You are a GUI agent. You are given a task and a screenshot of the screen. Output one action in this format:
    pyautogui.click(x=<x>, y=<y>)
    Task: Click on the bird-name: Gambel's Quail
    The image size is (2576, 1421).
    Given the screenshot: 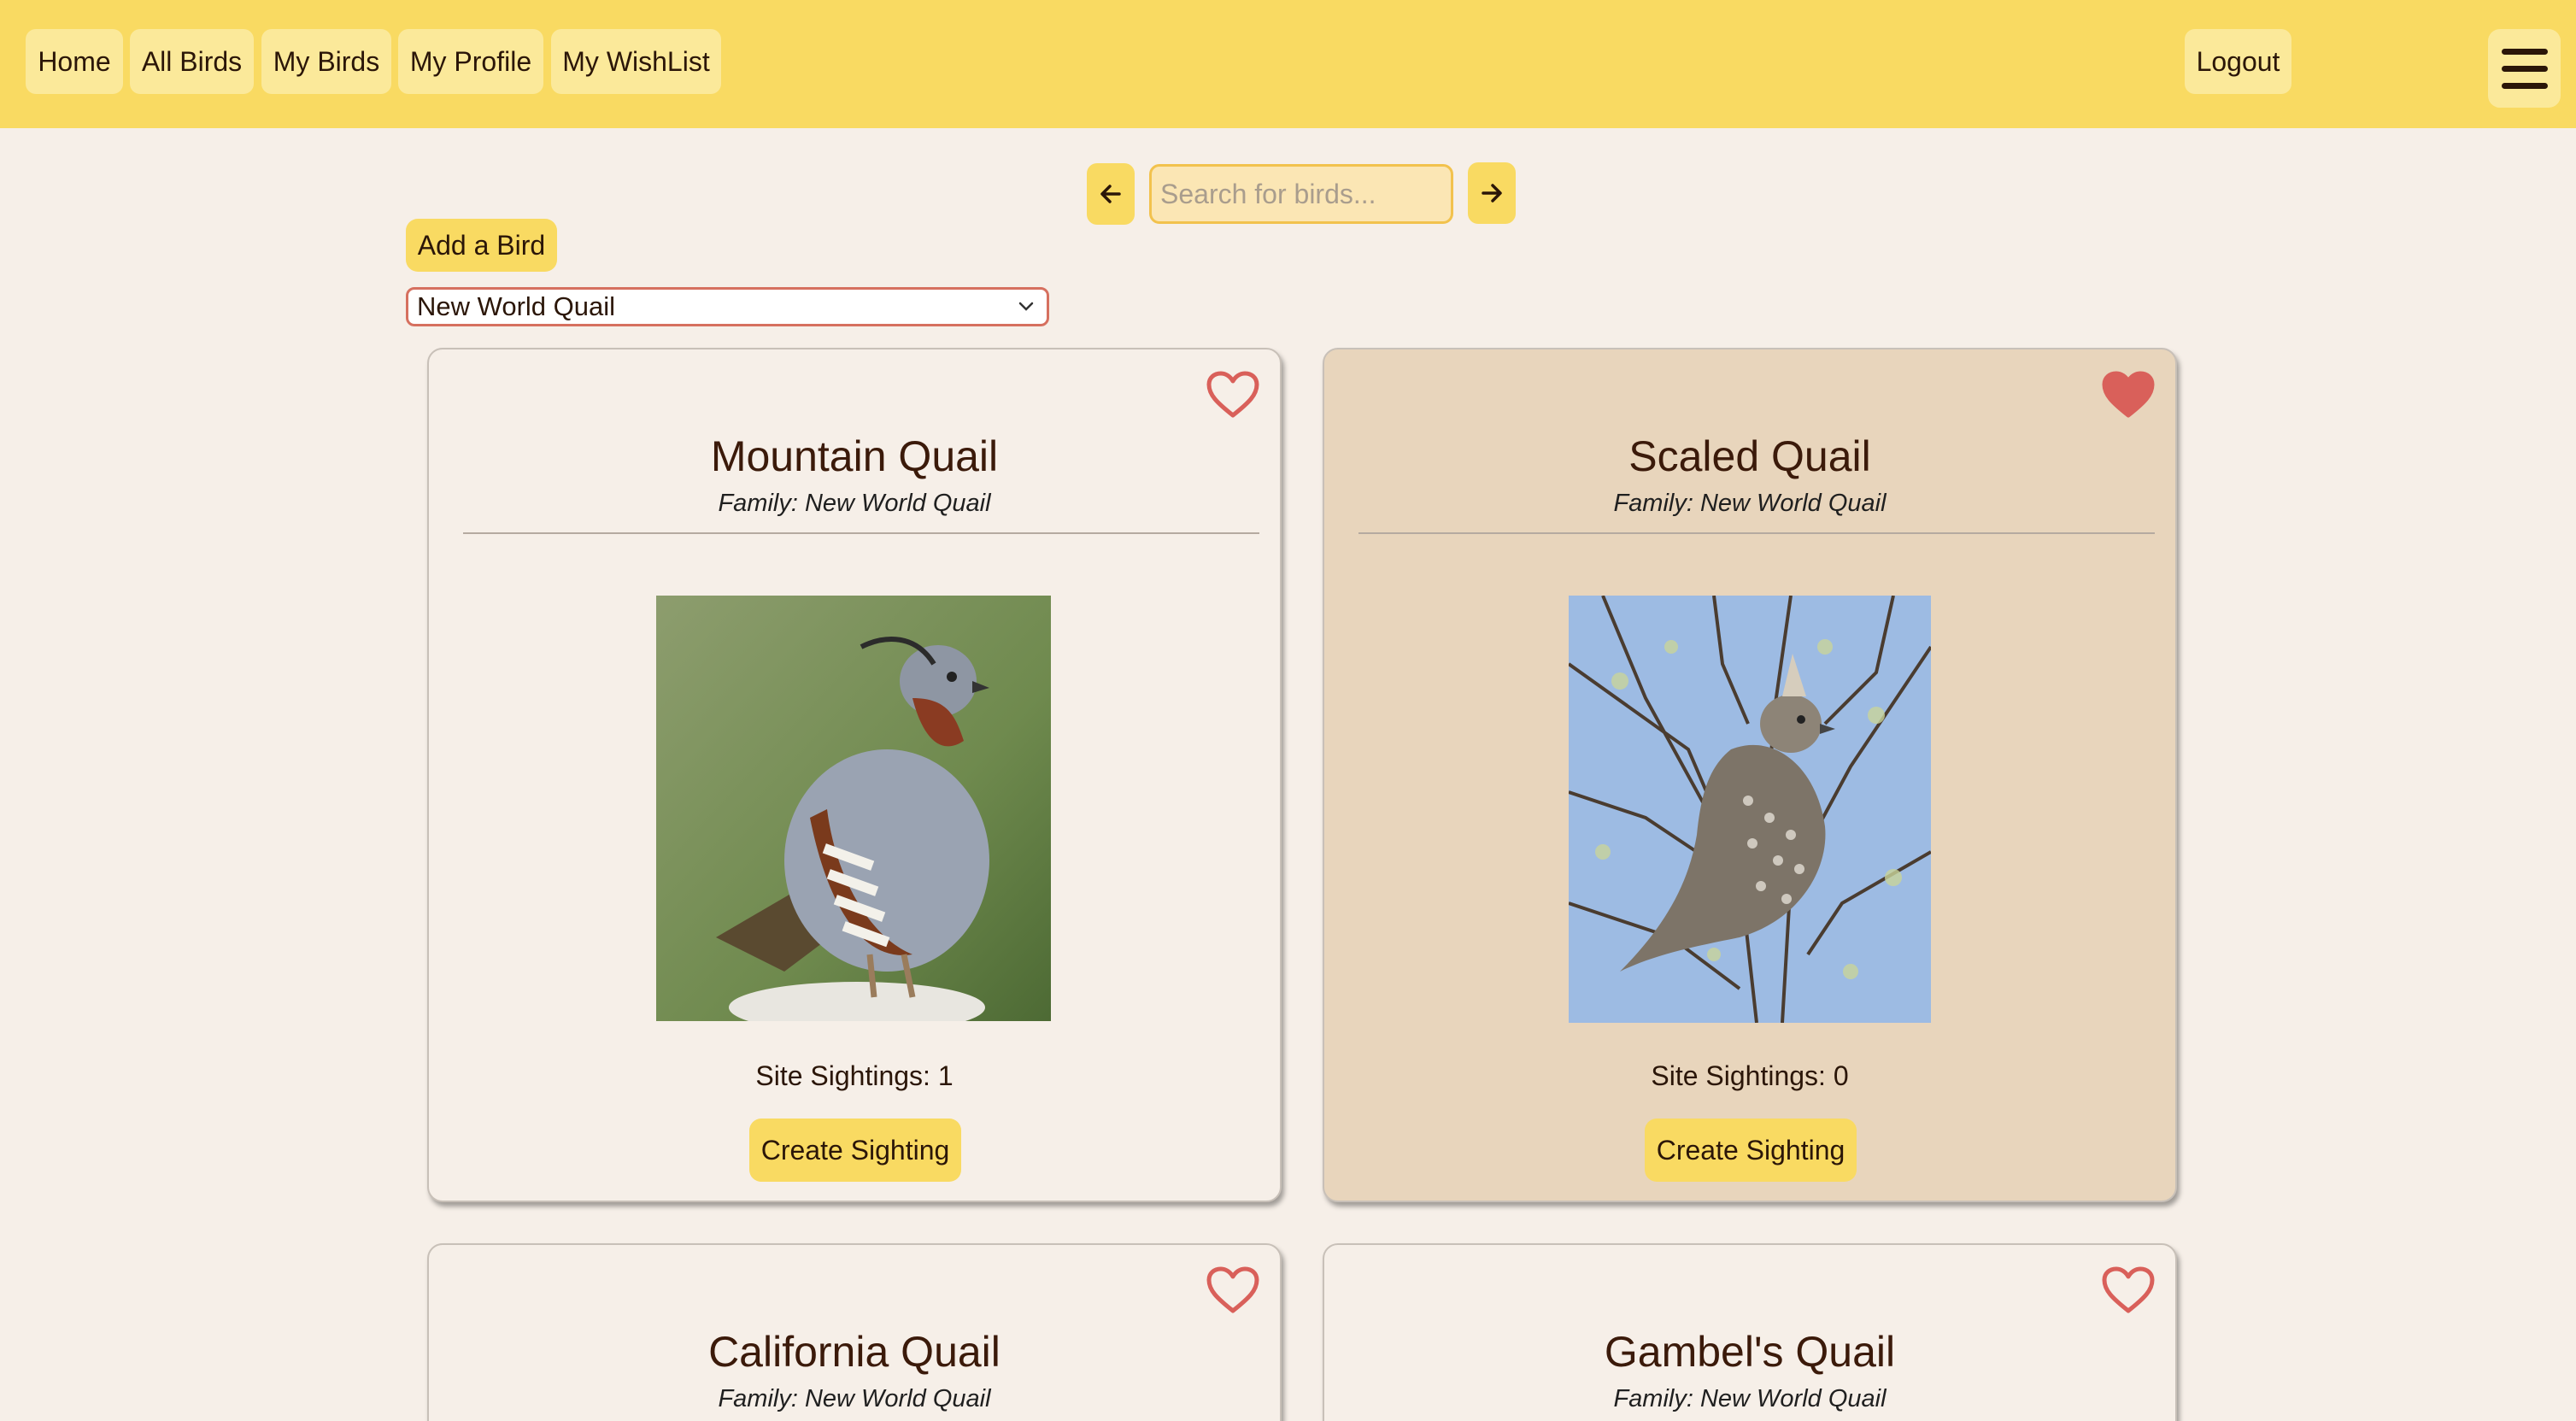 What is the action you would take?
    pyautogui.click(x=1750, y=1352)
    